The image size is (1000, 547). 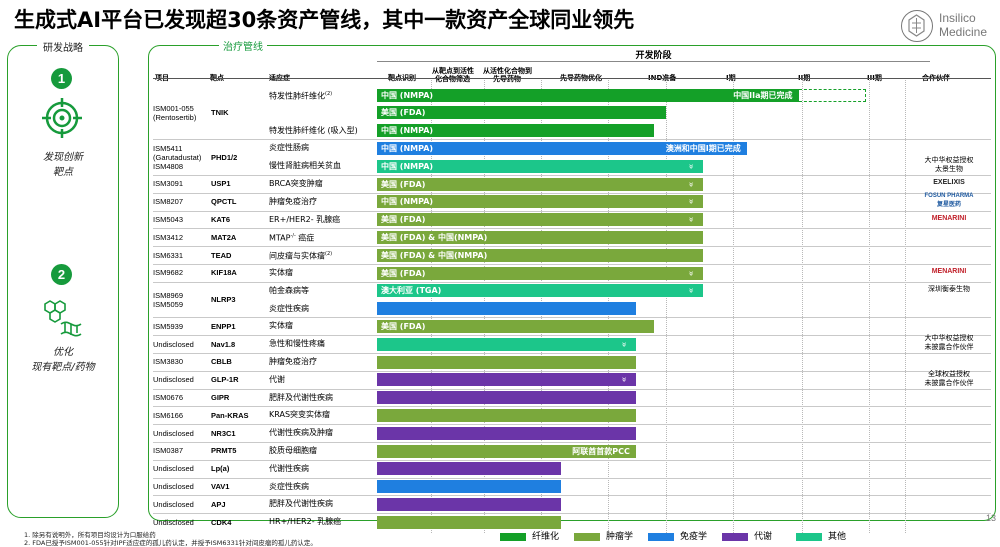 I want to click on indication-text: 实体瘤, so click(x=281, y=326).